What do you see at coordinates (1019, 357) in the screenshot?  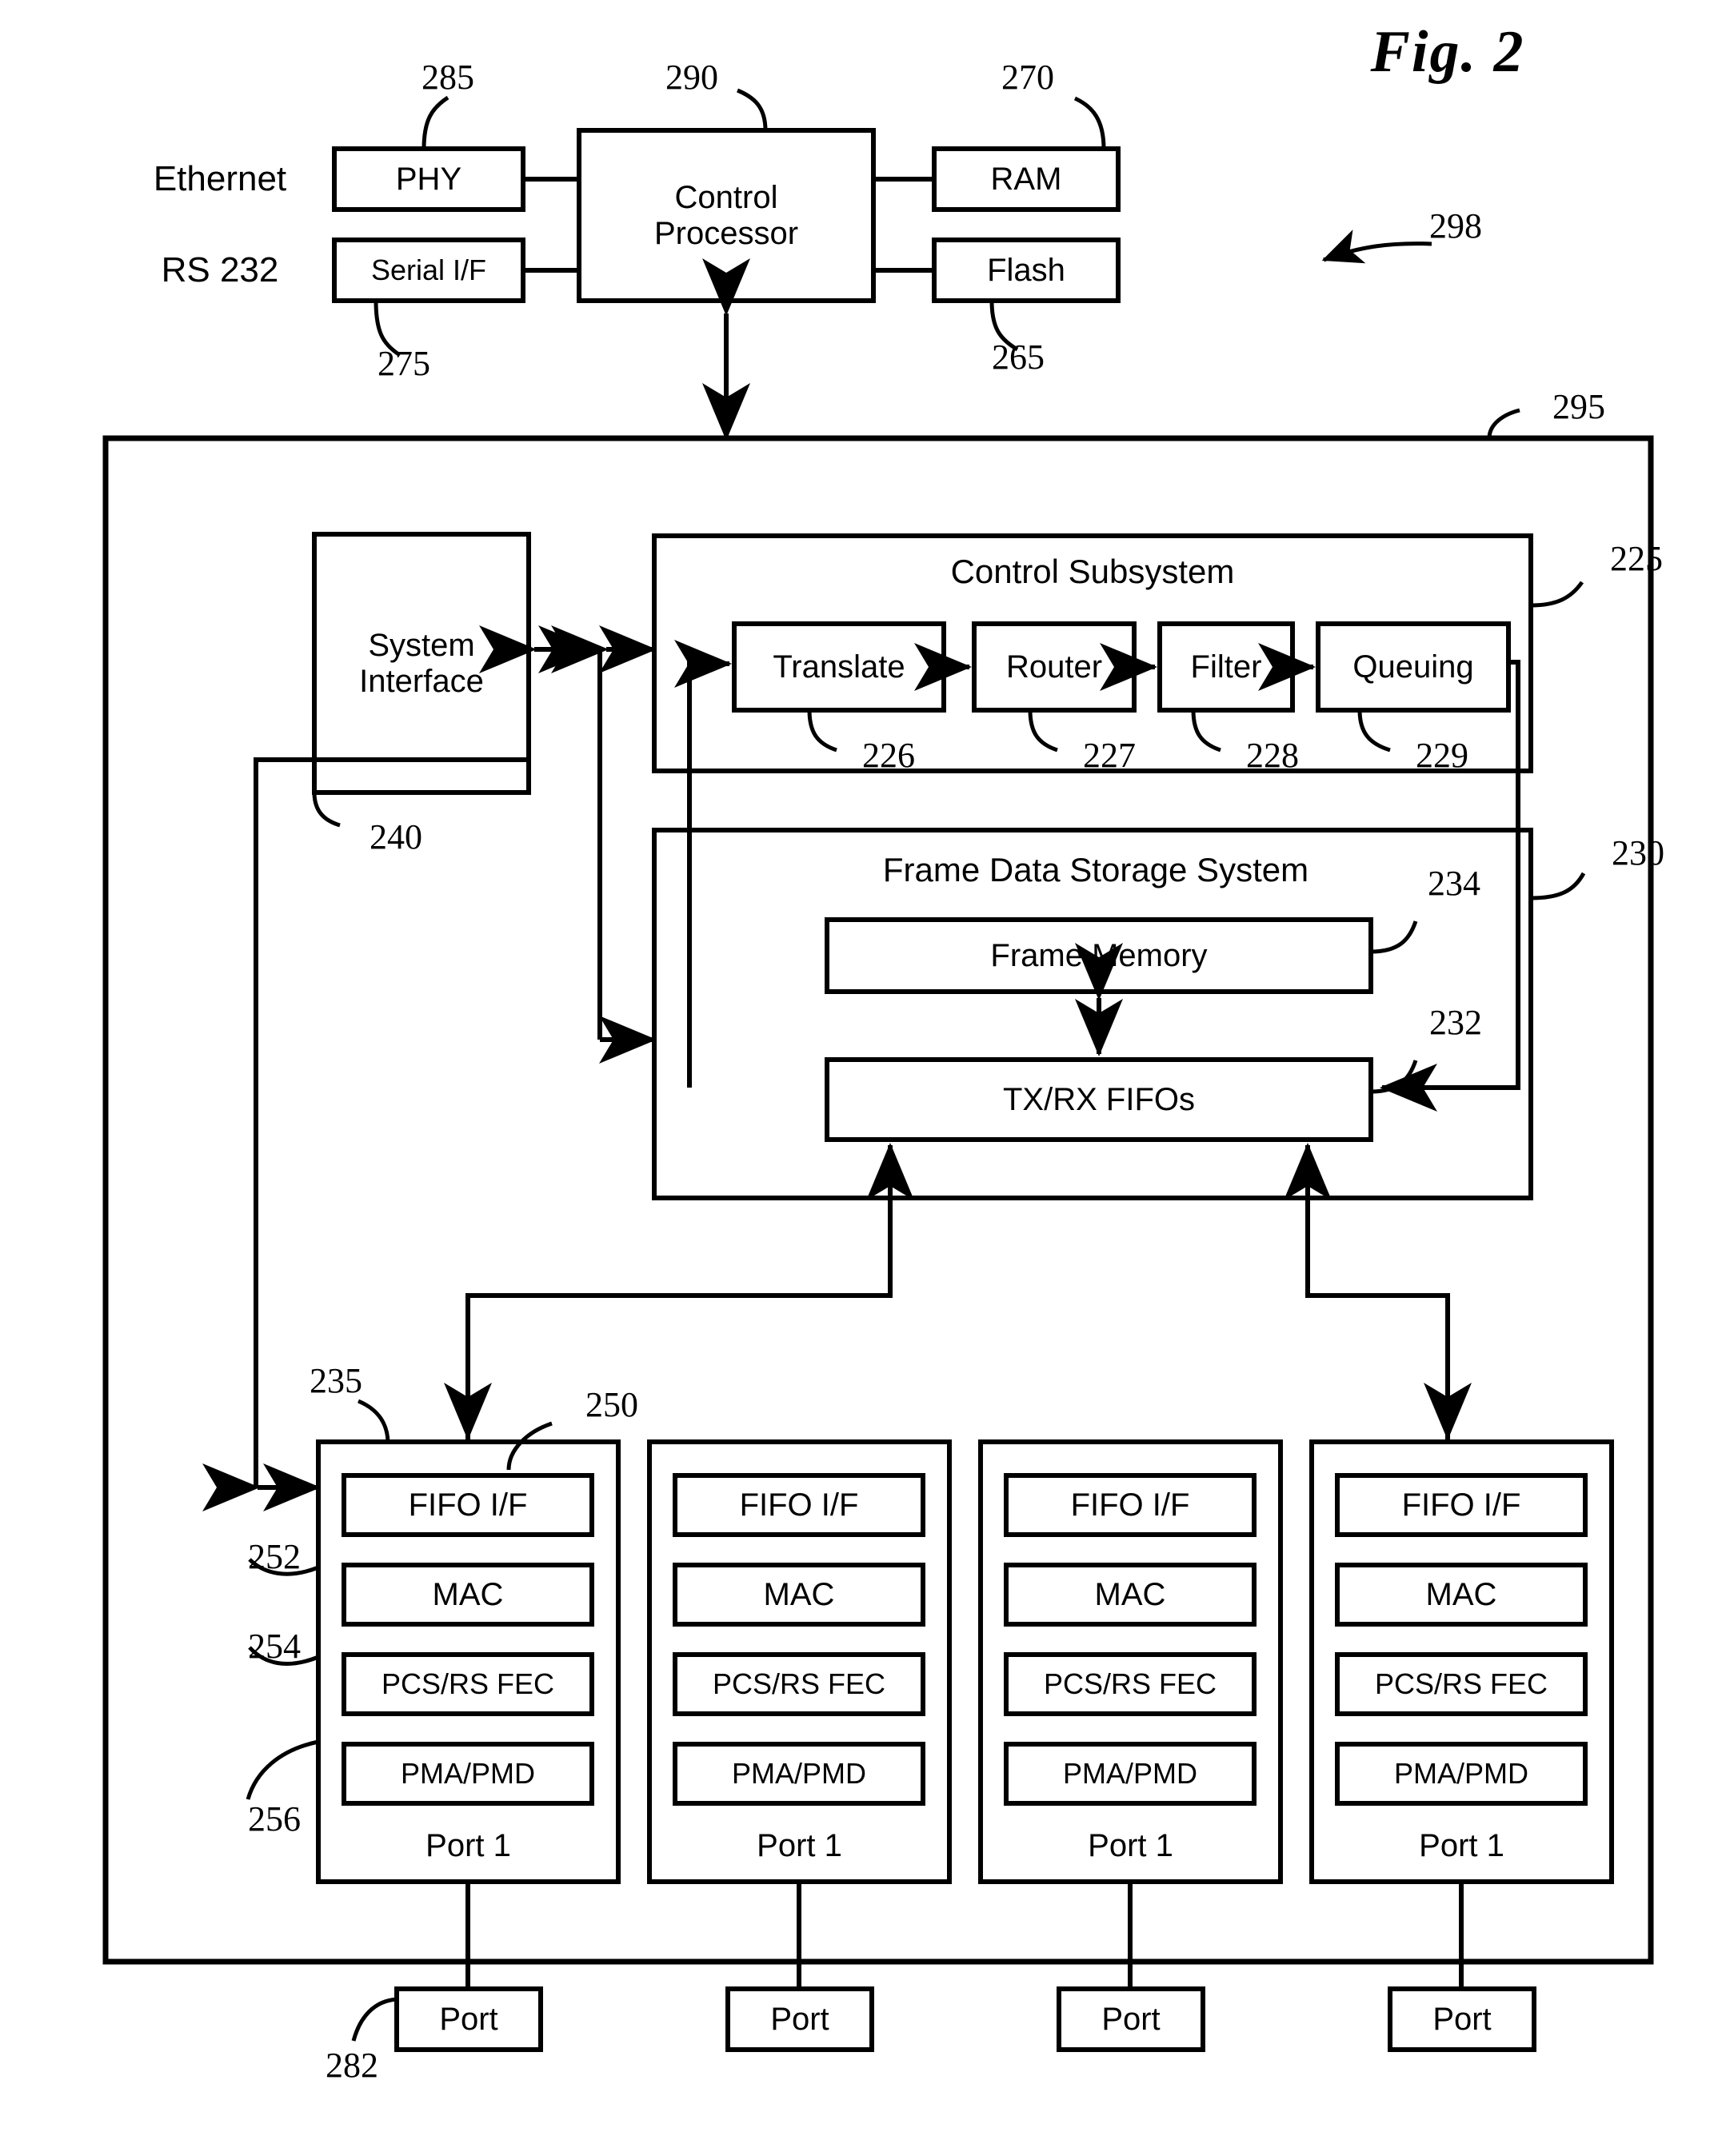 I see `ref-265: 265` at bounding box center [1019, 357].